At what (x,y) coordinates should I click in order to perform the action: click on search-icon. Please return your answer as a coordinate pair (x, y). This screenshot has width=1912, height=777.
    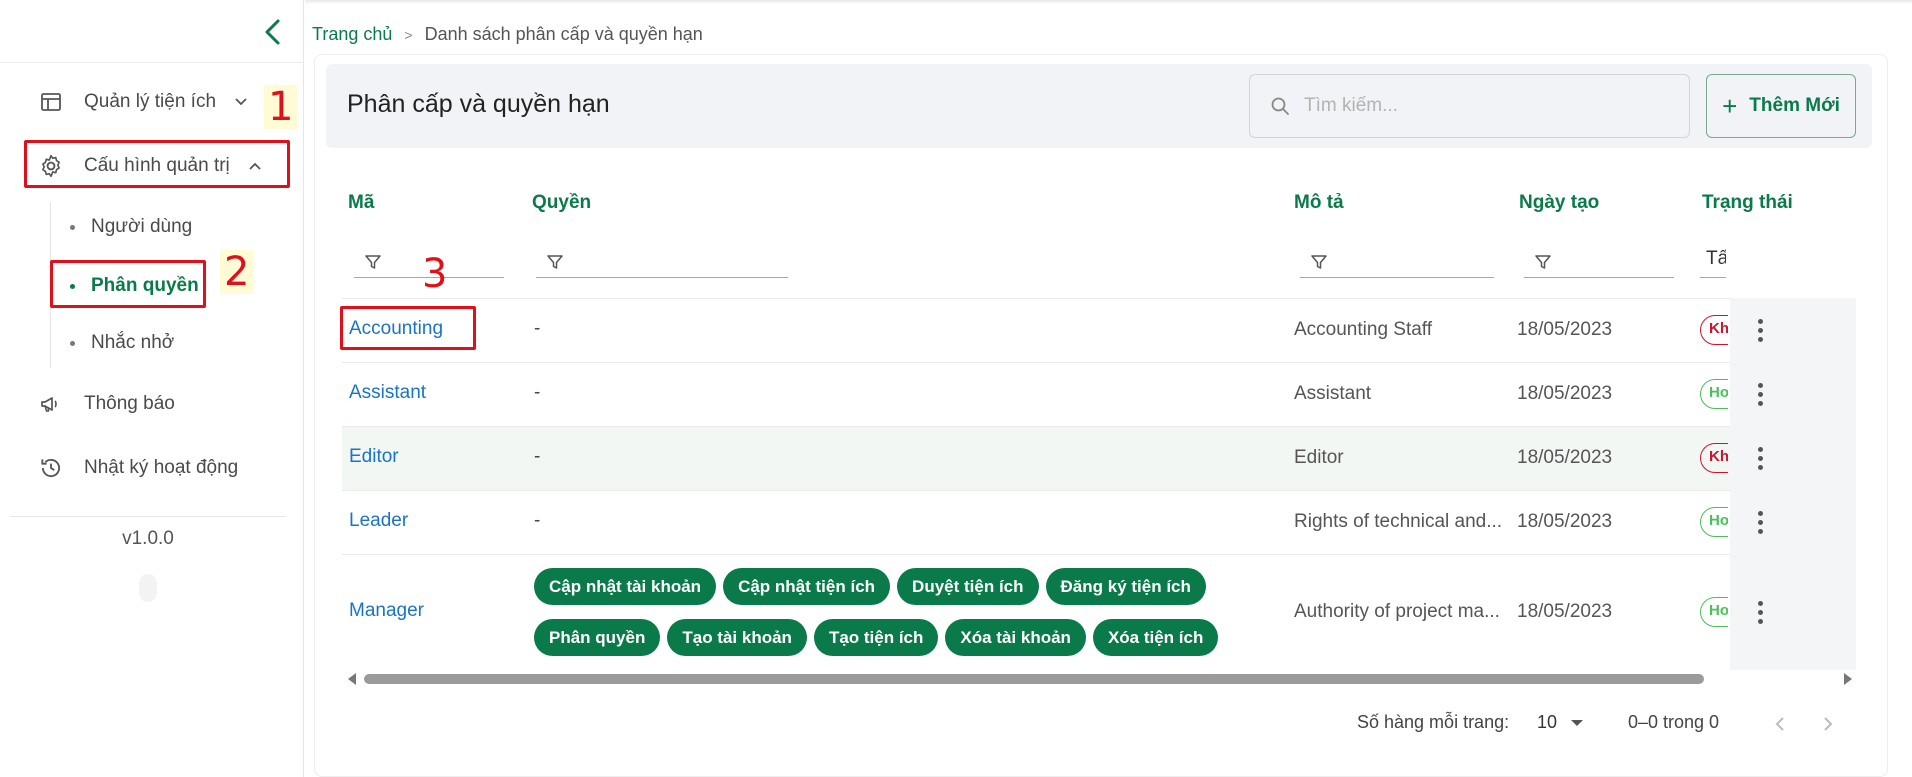
    Looking at the image, I should click on (1280, 106).